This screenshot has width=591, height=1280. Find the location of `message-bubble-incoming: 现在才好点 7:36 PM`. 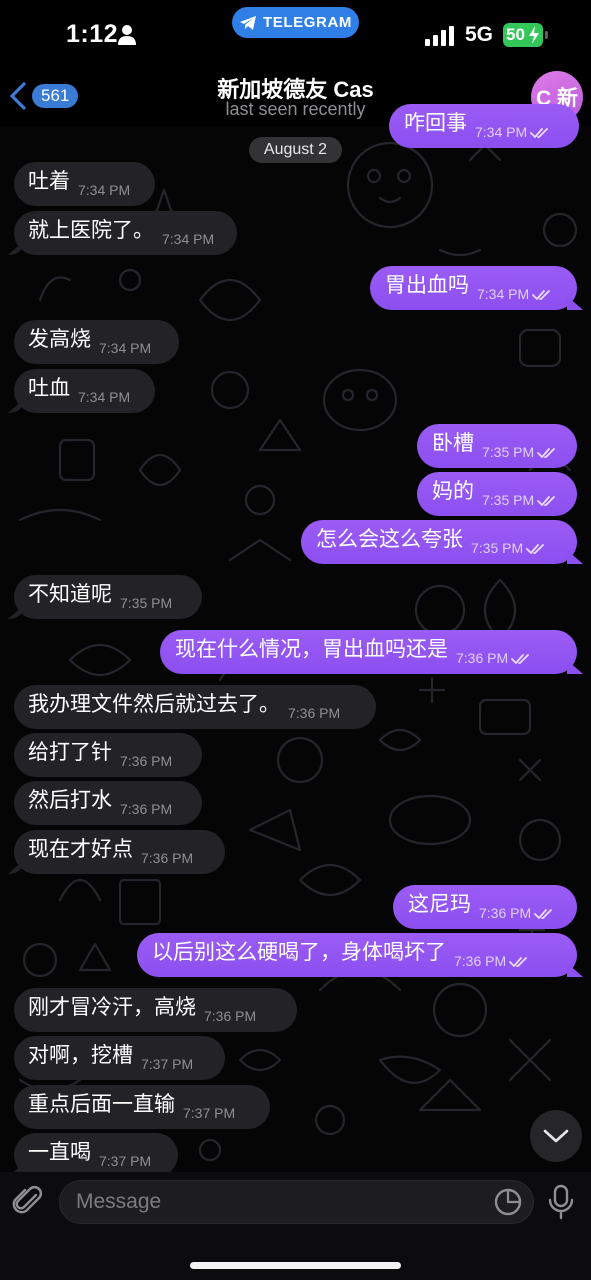

message-bubble-incoming: 现在才好点 7:36 PM is located at coordinates (119, 852).